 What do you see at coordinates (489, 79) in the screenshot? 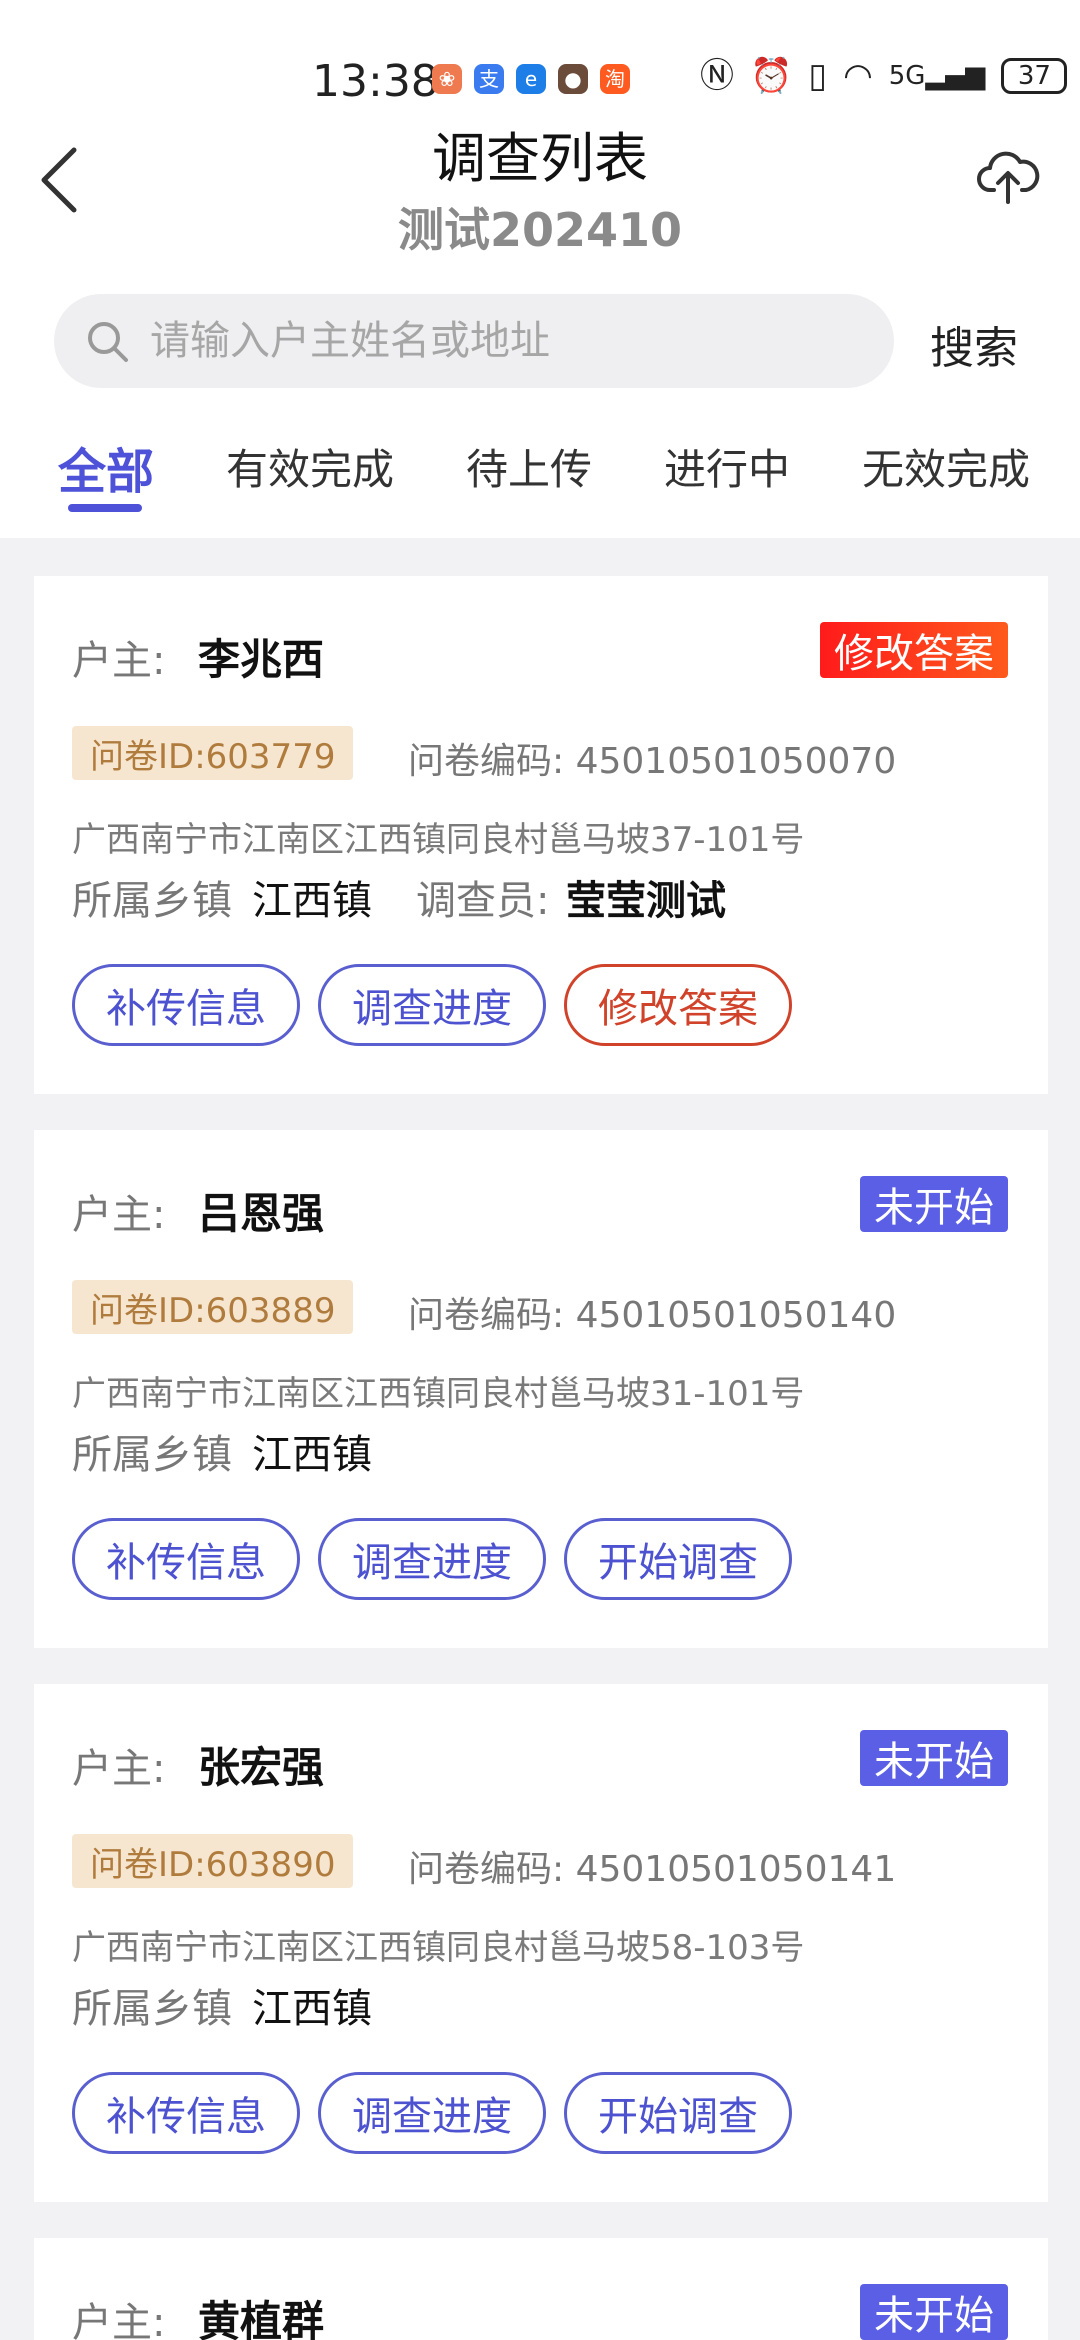
I see `alipay-icon: 支` at bounding box center [489, 79].